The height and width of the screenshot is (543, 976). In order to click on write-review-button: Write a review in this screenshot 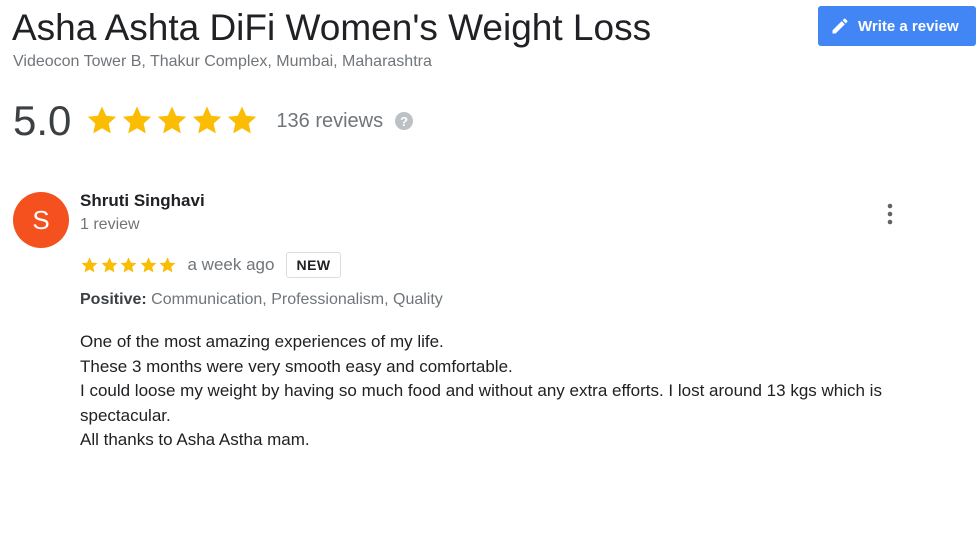, I will do `click(897, 26)`.